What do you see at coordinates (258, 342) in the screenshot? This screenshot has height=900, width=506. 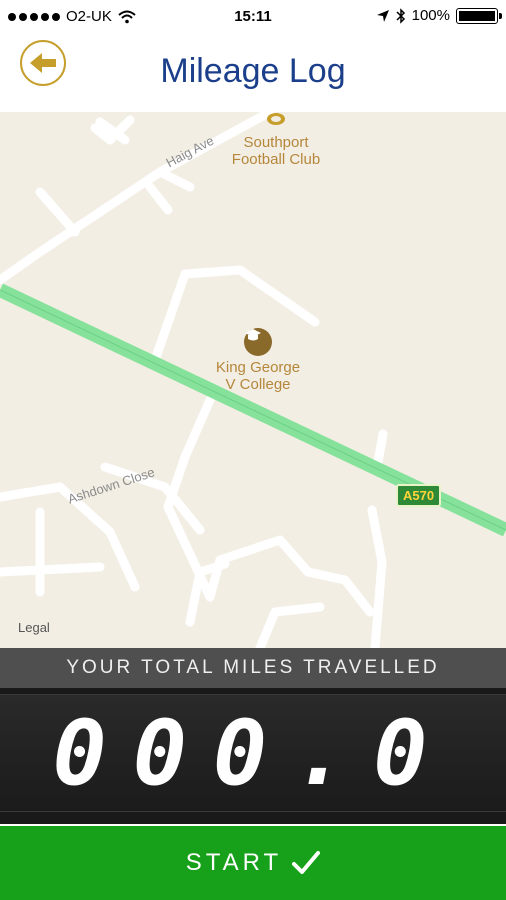 I see `school-icon` at bounding box center [258, 342].